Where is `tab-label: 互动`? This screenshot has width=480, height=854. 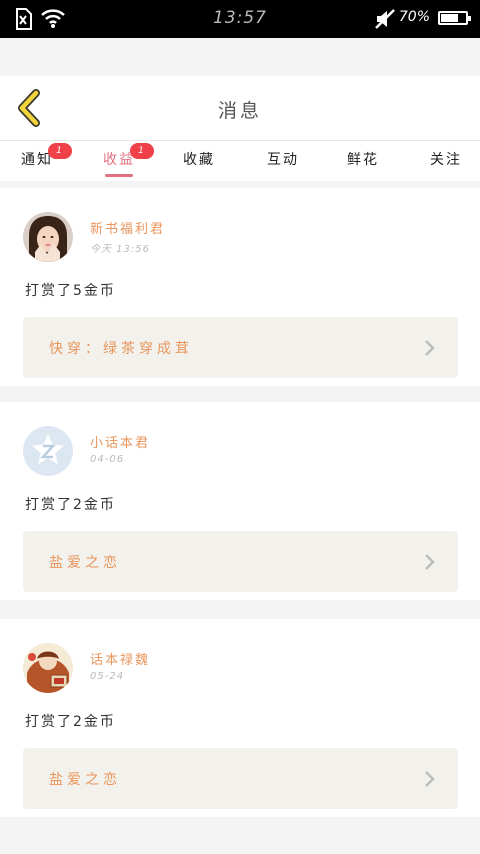
tab-label: 互动 is located at coordinates (283, 160).